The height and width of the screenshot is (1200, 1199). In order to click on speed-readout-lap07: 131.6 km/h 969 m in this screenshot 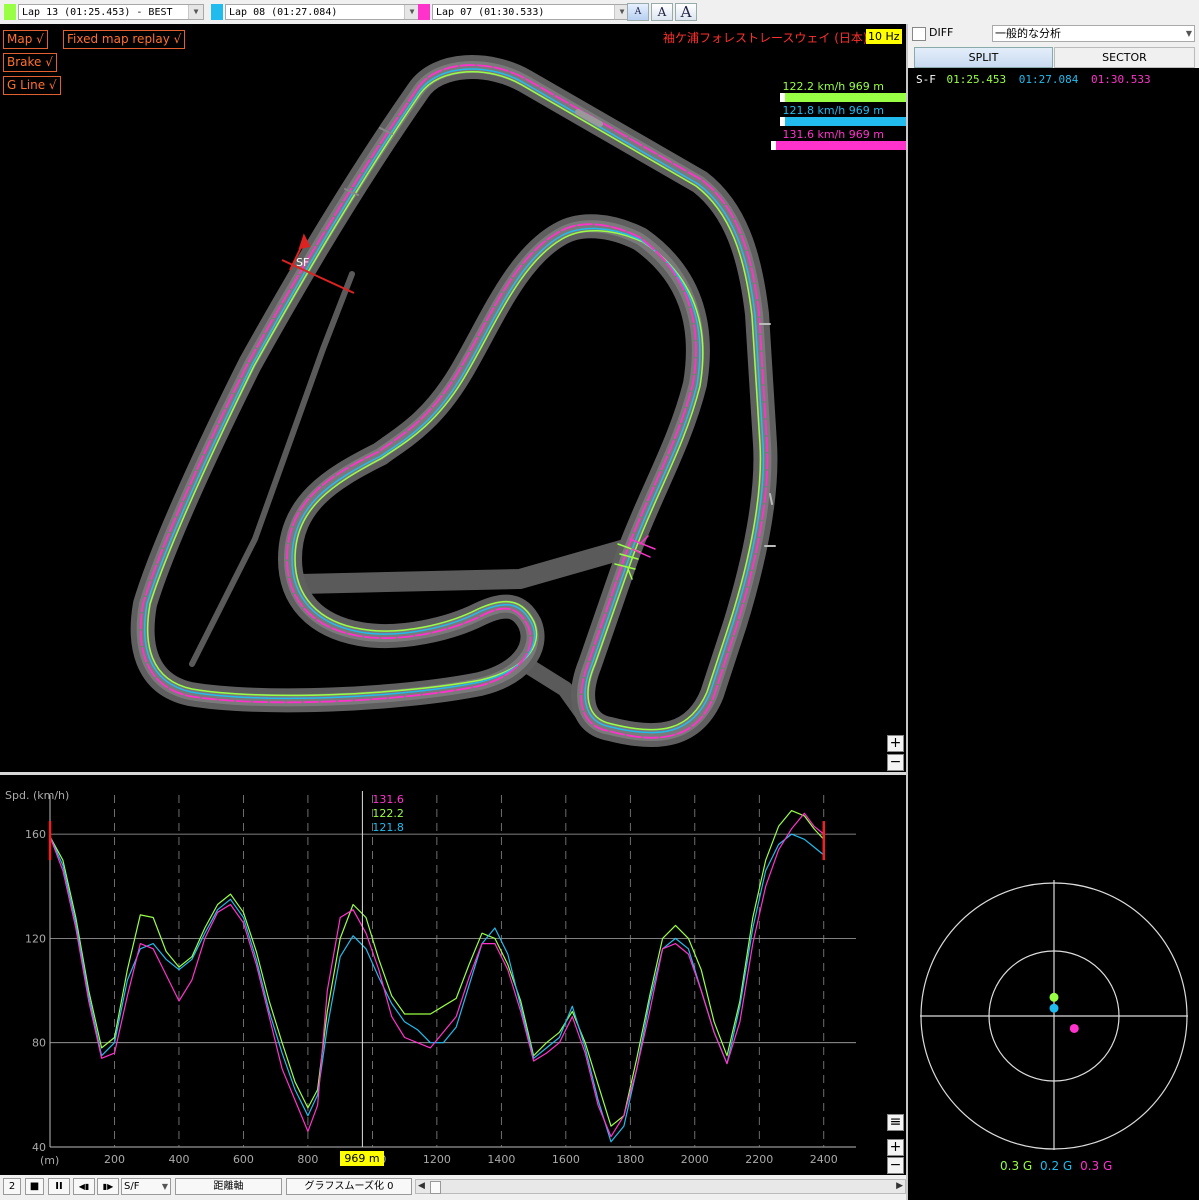, I will do `click(836, 140)`.